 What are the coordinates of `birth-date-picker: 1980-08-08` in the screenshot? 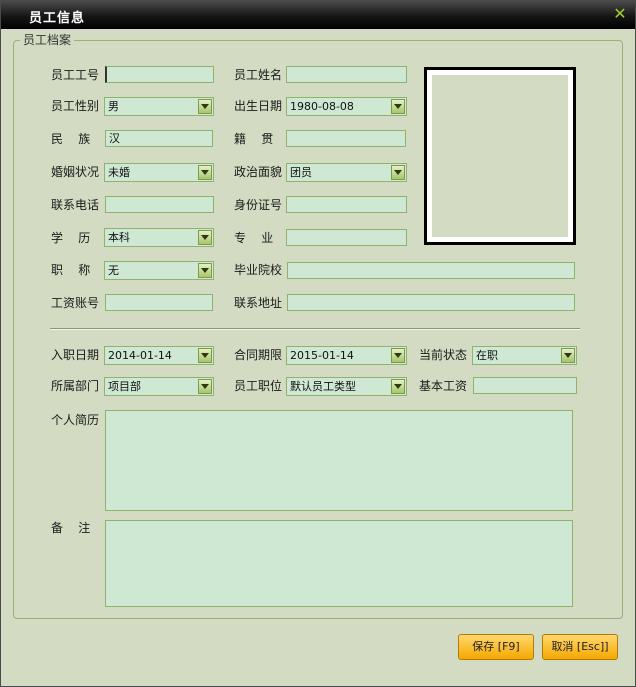 It's located at (346, 106).